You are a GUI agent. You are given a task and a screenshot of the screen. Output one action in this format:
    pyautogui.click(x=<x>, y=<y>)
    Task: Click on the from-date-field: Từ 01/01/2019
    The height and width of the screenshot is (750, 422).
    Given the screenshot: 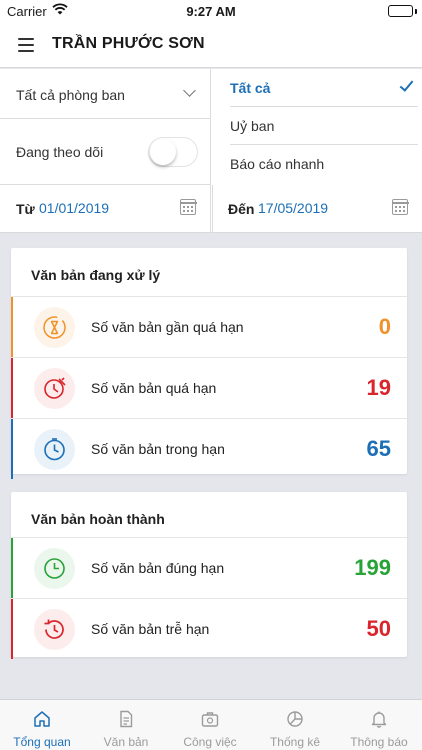 What is the action you would take?
    pyautogui.click(x=105, y=209)
    